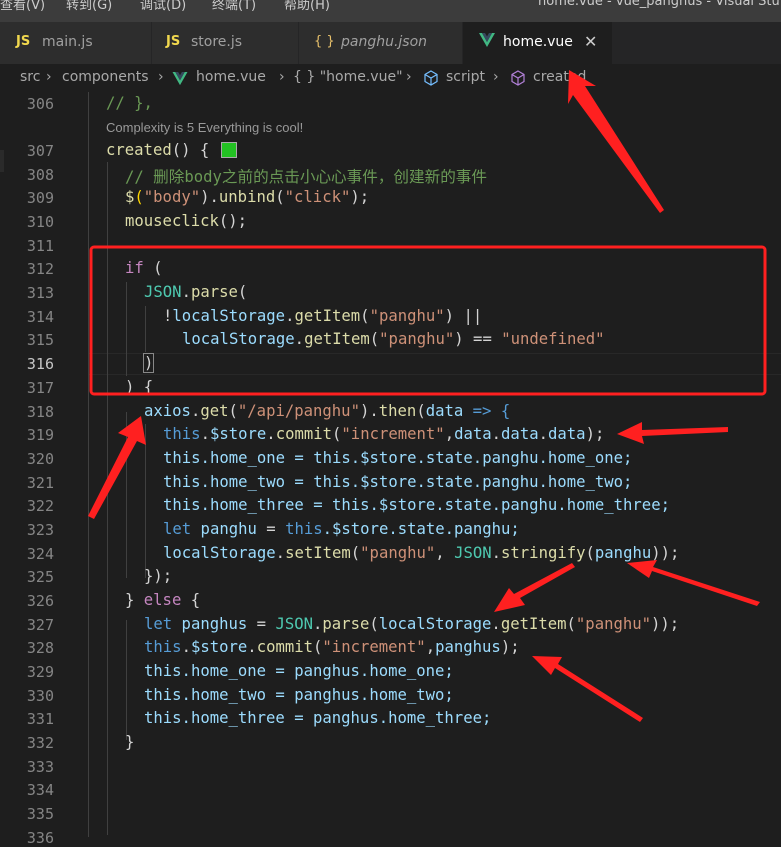  I want to click on line-number: 325, so click(40, 577).